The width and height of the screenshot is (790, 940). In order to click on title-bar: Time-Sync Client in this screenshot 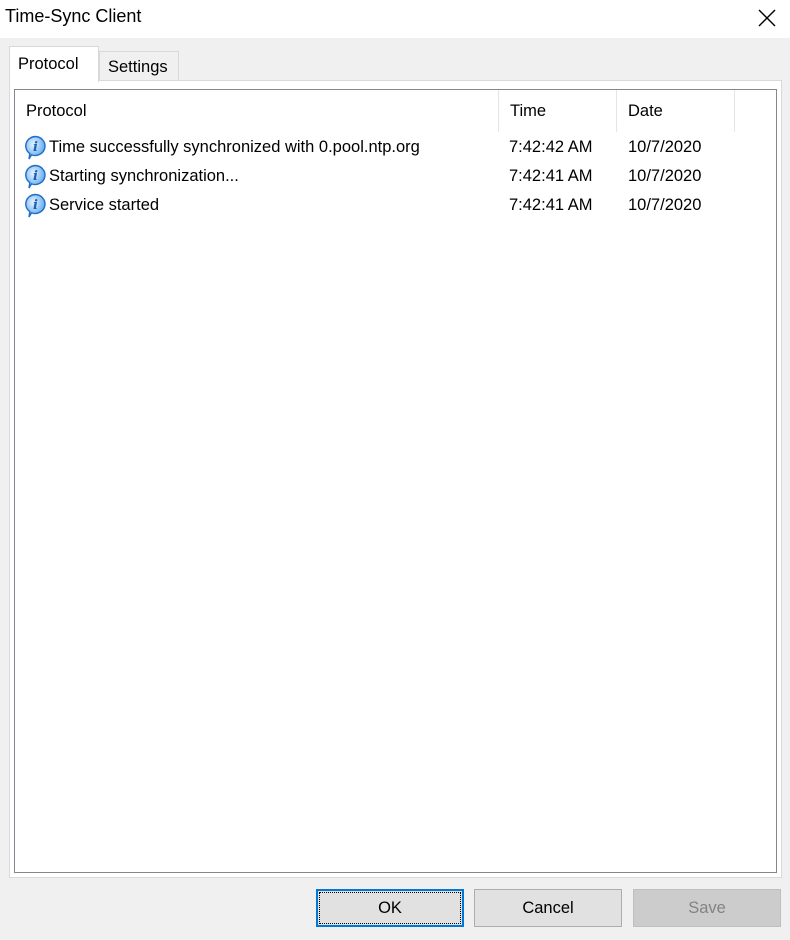, I will do `click(395, 19)`.